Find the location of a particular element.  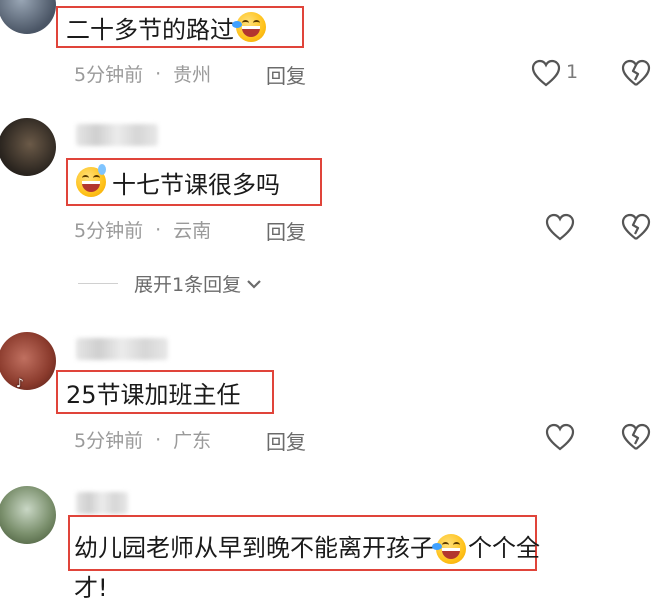

comment-meta: 5分钟前 · 广东 is located at coordinates (142, 439).